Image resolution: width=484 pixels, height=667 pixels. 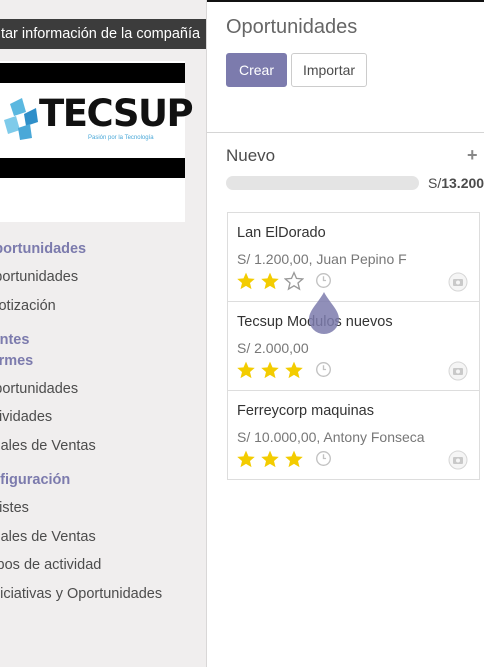 What do you see at coordinates (345, 1) in the screenshot?
I see `top-border` at bounding box center [345, 1].